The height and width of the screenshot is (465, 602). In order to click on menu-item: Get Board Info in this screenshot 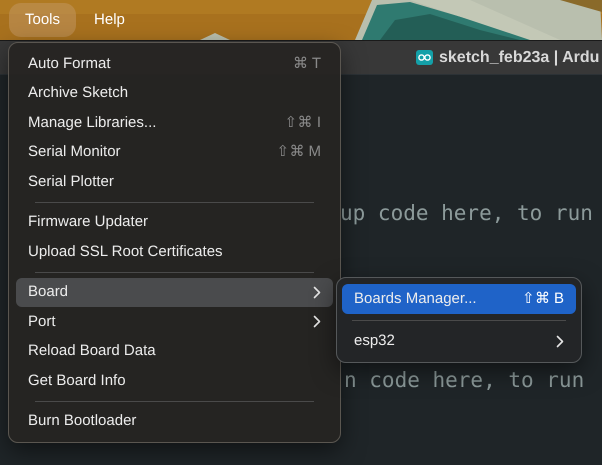, I will do `click(174, 381)`.